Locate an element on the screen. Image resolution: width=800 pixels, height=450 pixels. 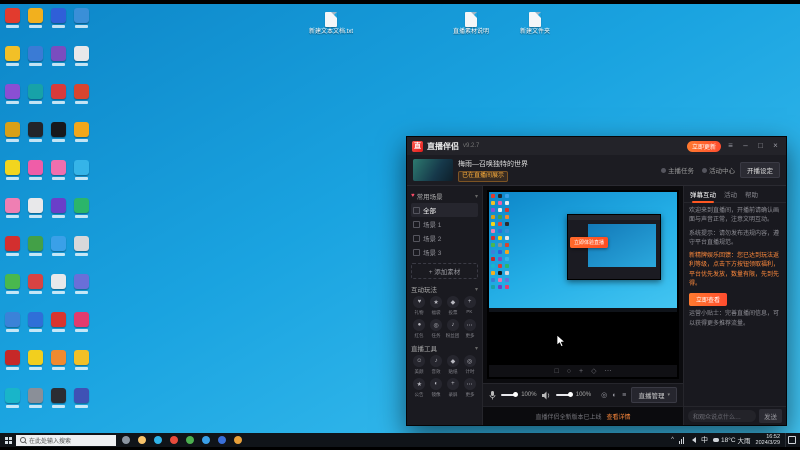
tool-button: ◆ 贴纸 is located at coordinates (453, 365).